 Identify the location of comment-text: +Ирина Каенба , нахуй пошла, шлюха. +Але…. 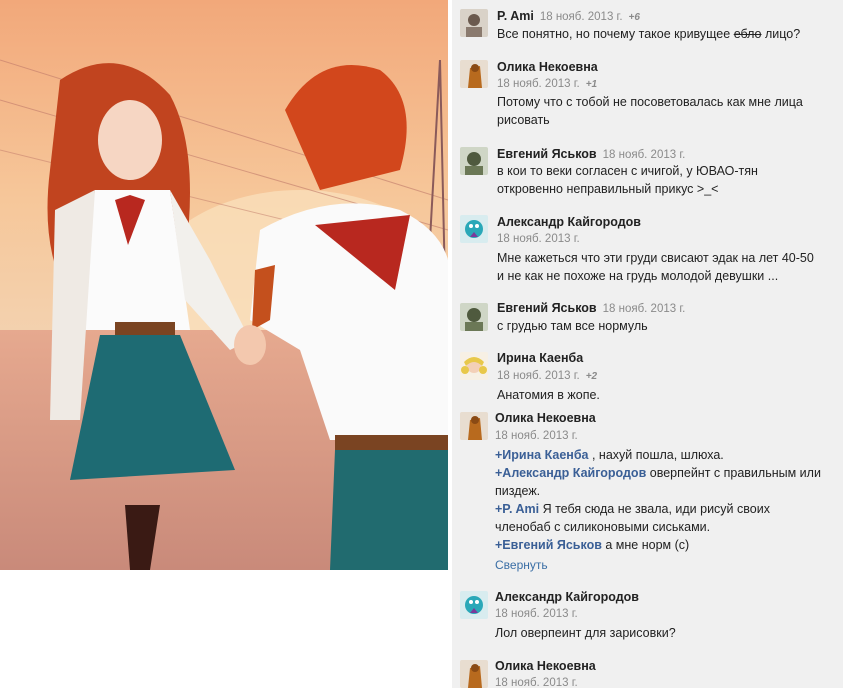
(665, 500).